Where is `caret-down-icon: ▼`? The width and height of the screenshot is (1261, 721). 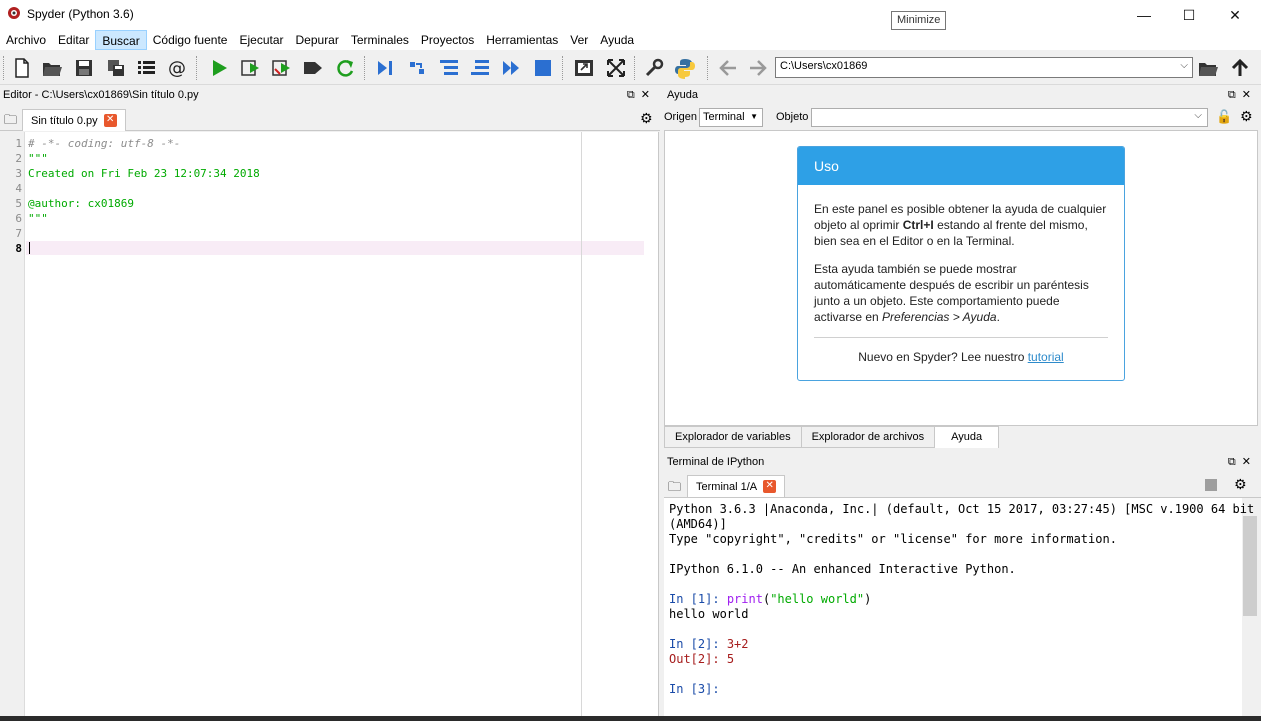 caret-down-icon: ▼ is located at coordinates (754, 116).